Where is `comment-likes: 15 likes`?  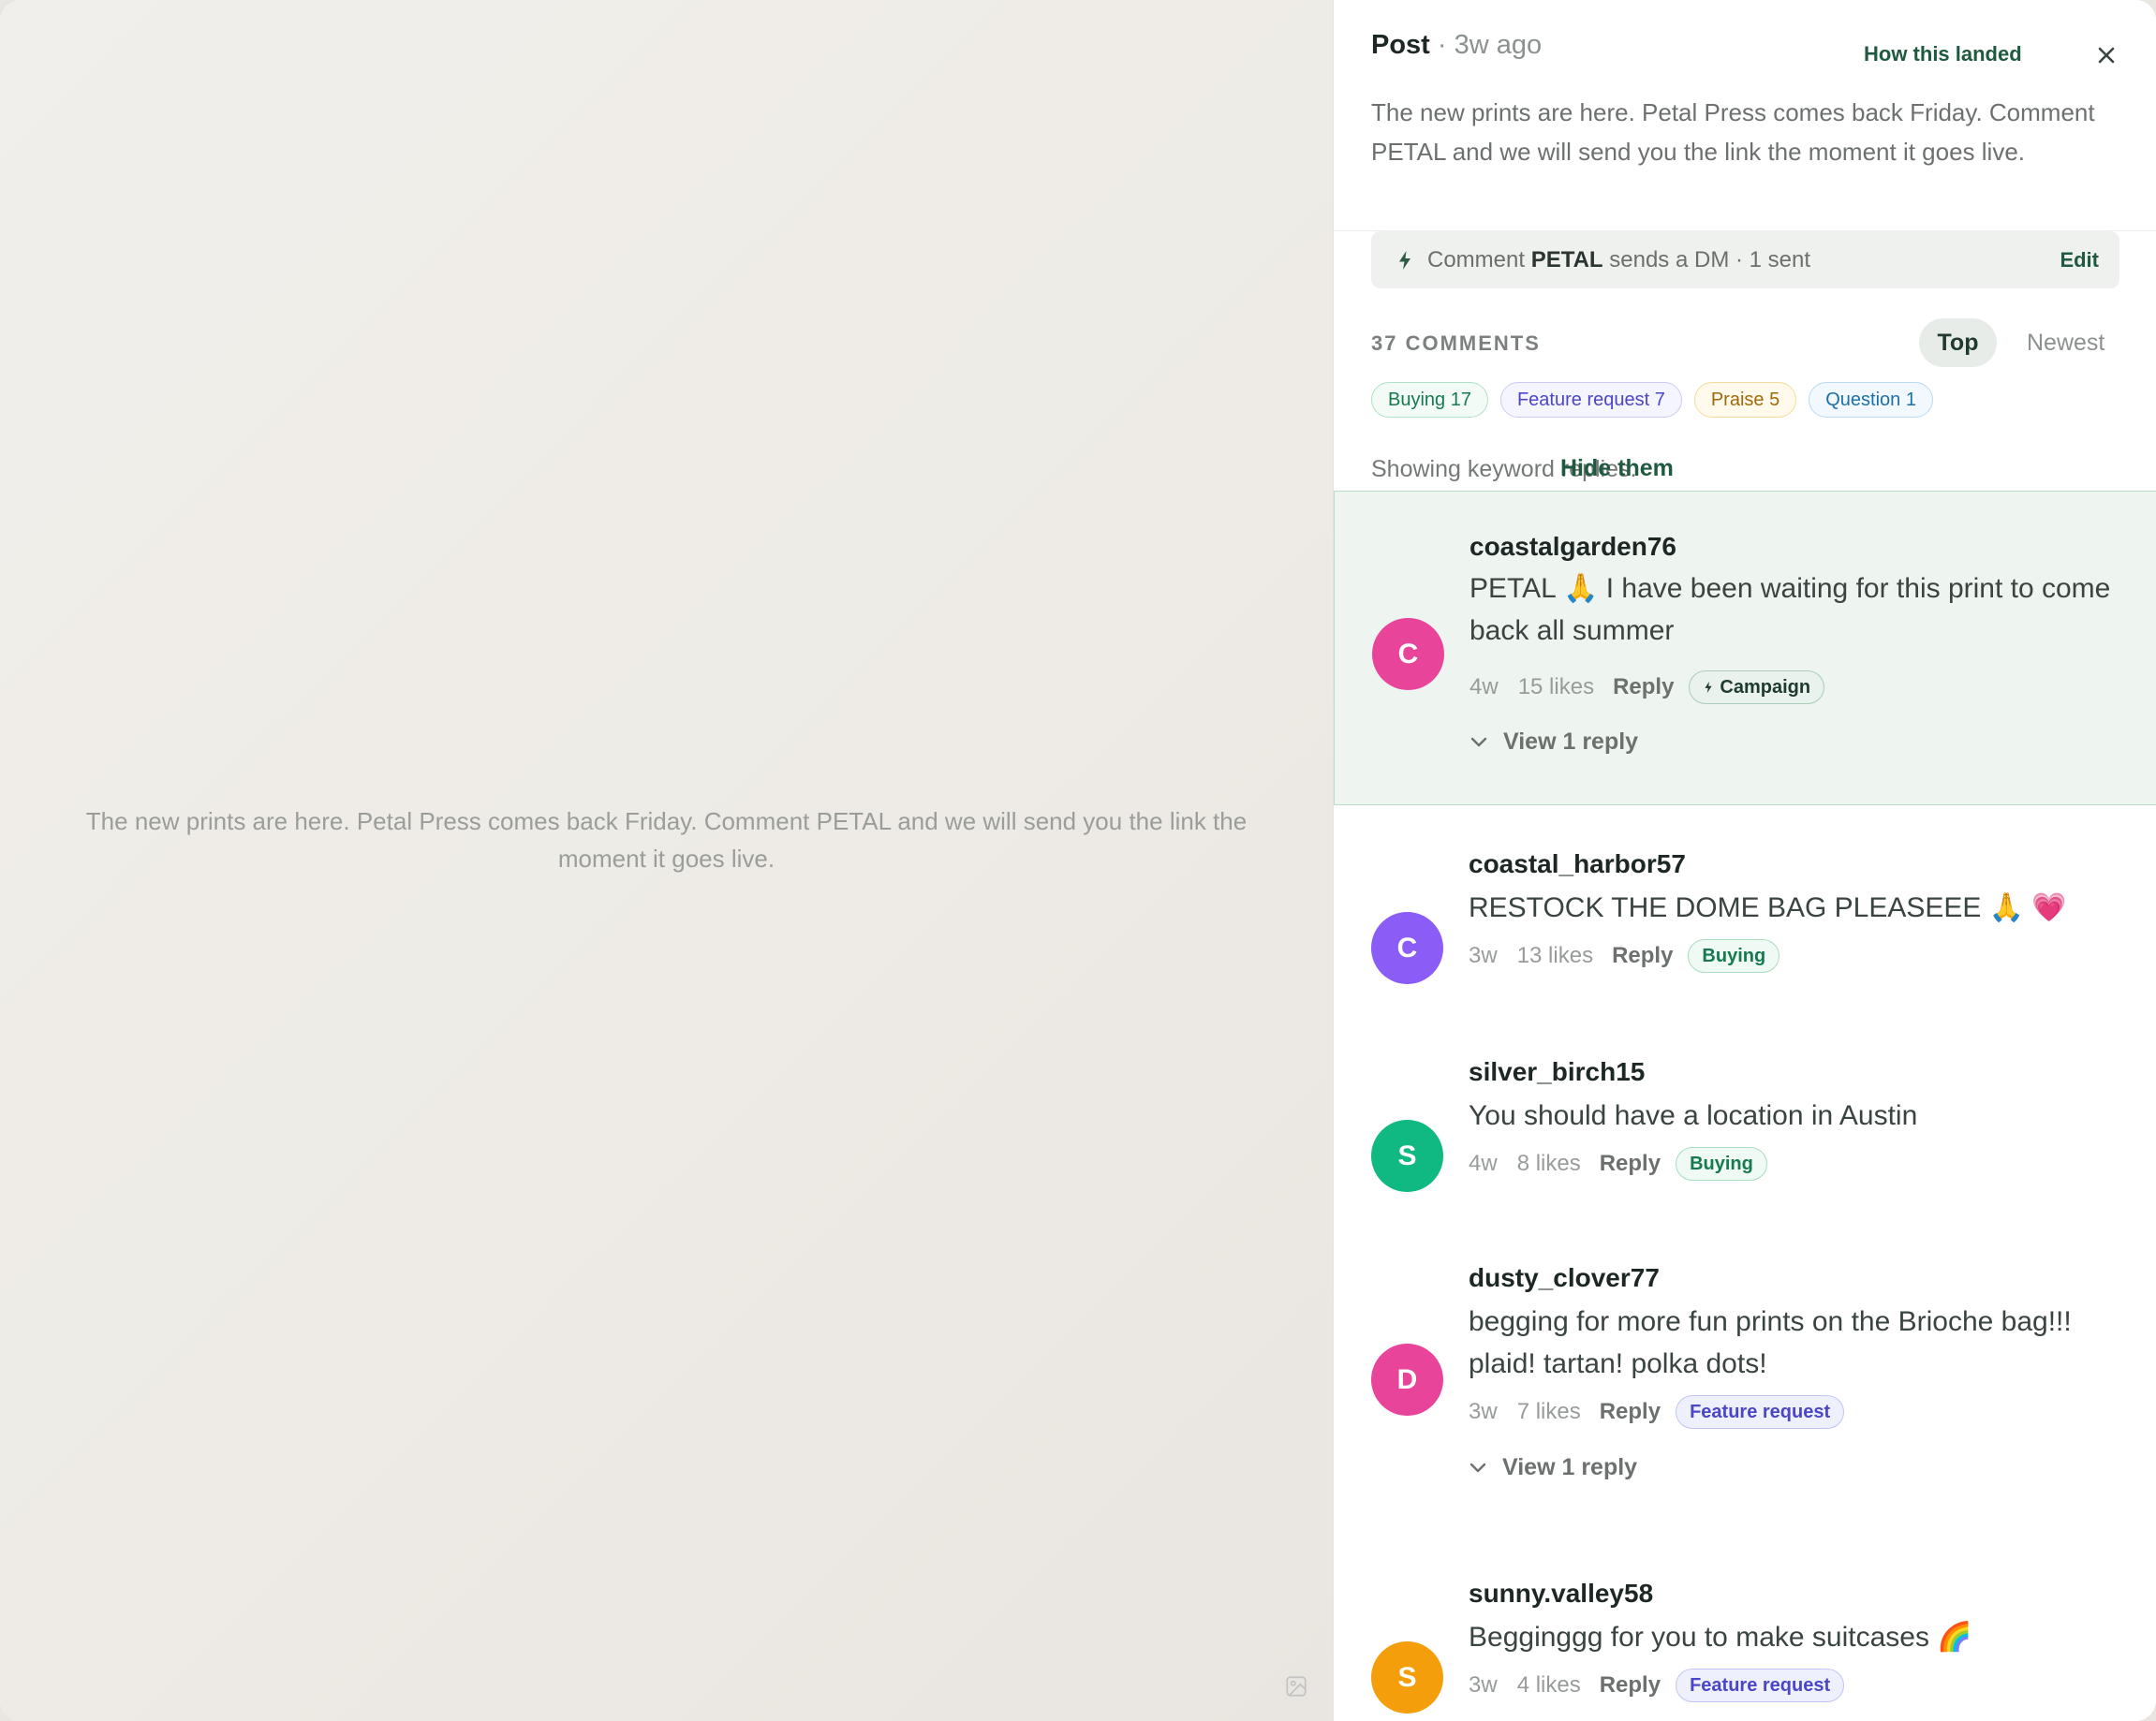
comment-likes: 15 likes is located at coordinates (1556, 686).